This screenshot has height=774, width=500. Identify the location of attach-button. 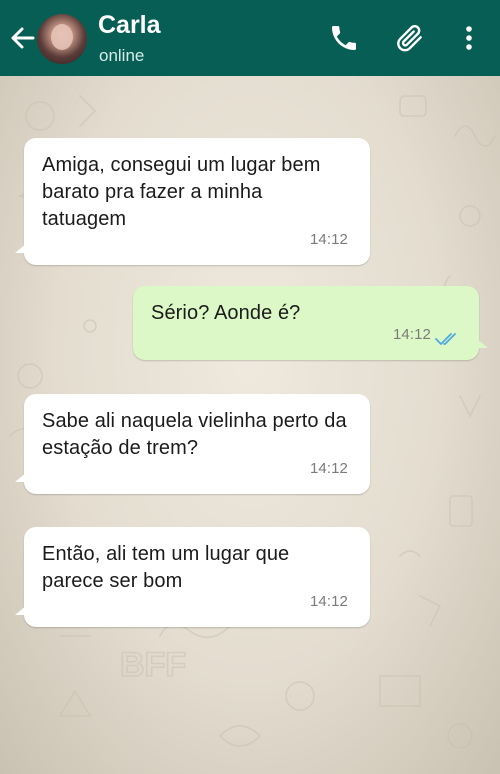
(410, 38).